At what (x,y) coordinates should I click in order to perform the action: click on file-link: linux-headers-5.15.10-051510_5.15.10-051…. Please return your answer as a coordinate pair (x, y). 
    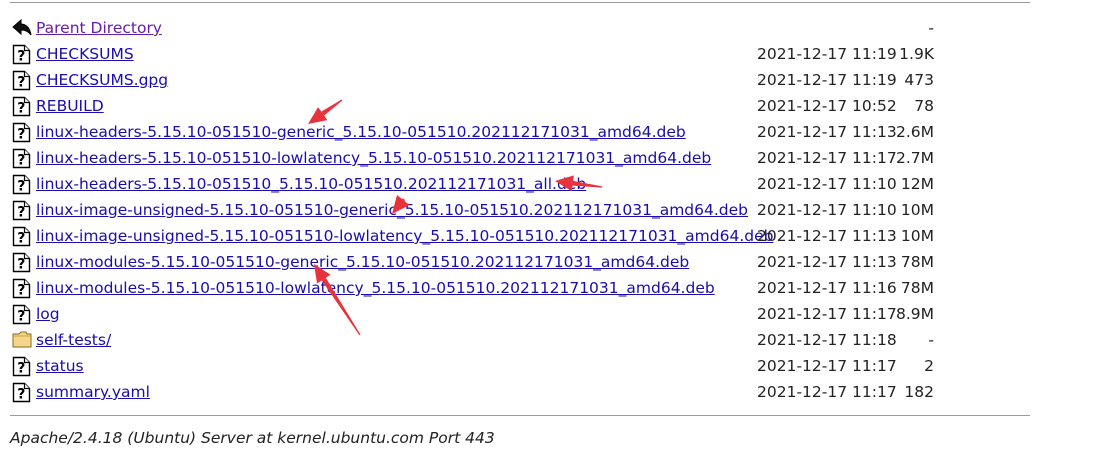
    Looking at the image, I should click on (311, 184).